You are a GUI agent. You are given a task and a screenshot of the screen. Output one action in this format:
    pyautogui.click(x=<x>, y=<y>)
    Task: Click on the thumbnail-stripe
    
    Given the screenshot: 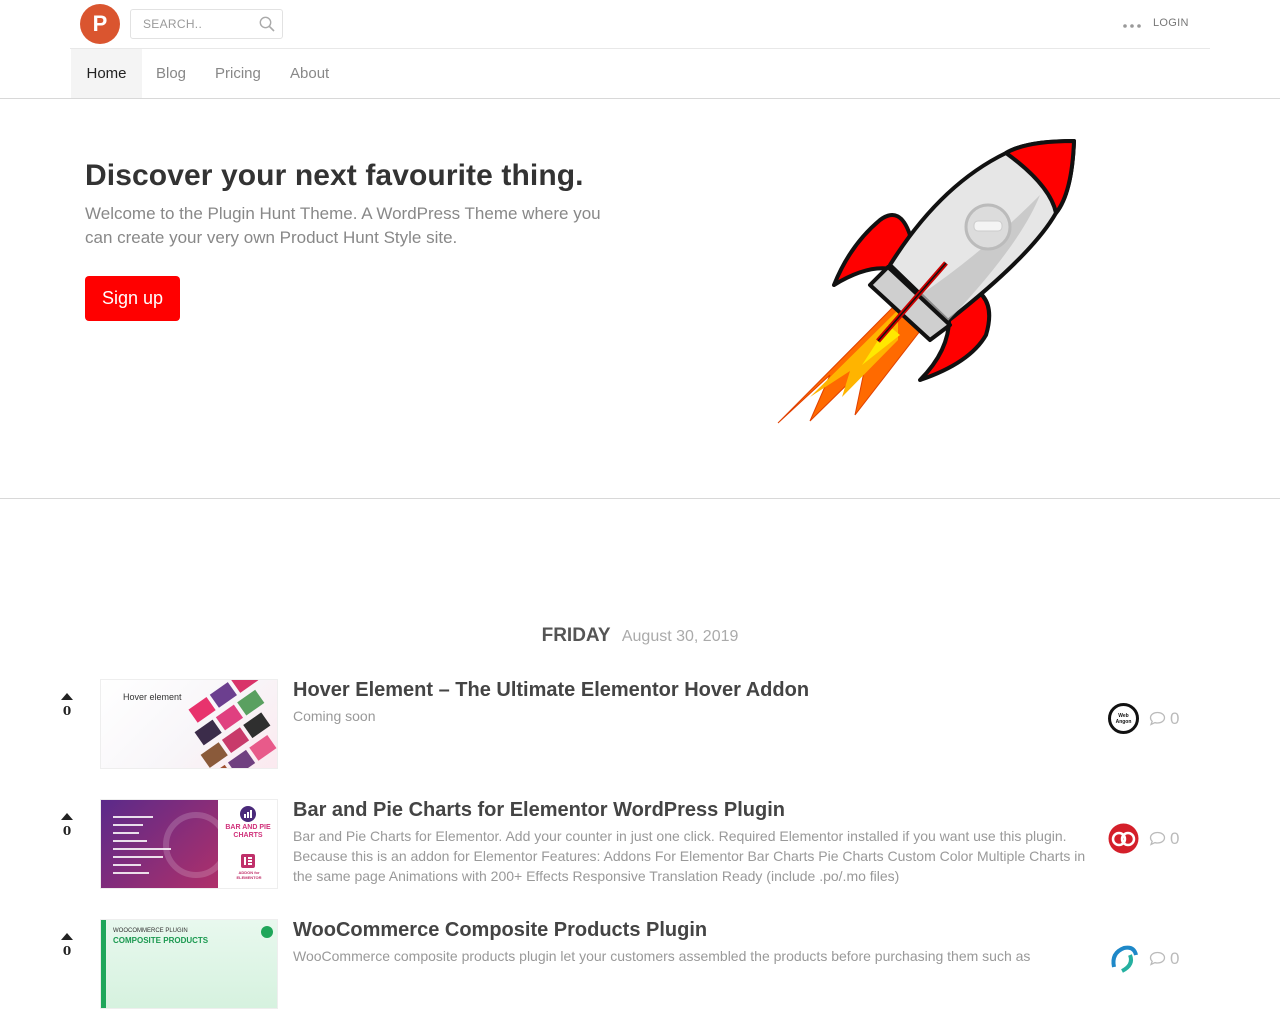 What is the action you would take?
    pyautogui.click(x=103, y=964)
    